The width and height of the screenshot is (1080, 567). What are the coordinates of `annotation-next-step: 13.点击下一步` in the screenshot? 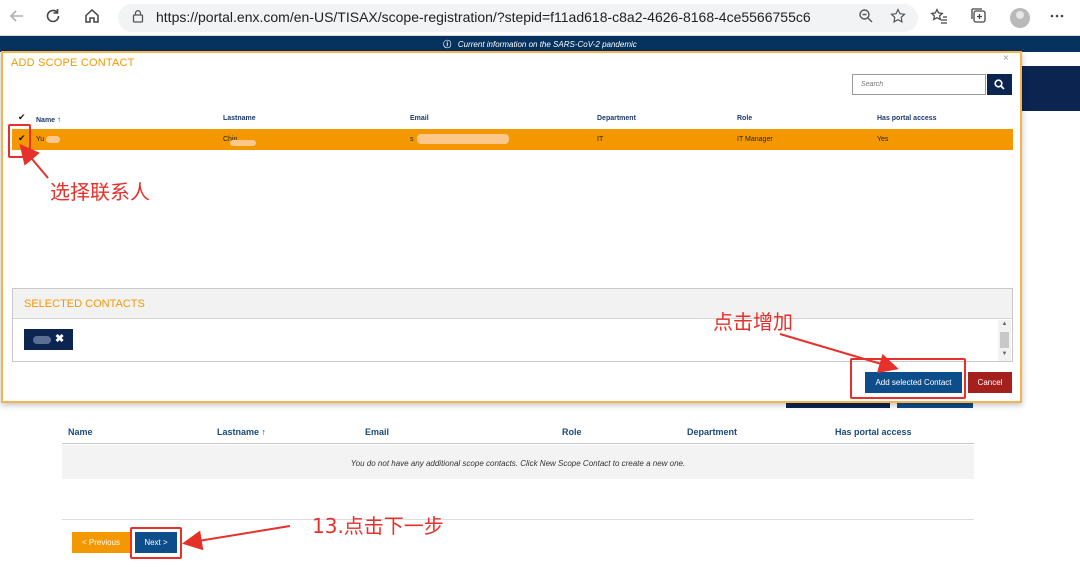 It's located at (378, 526).